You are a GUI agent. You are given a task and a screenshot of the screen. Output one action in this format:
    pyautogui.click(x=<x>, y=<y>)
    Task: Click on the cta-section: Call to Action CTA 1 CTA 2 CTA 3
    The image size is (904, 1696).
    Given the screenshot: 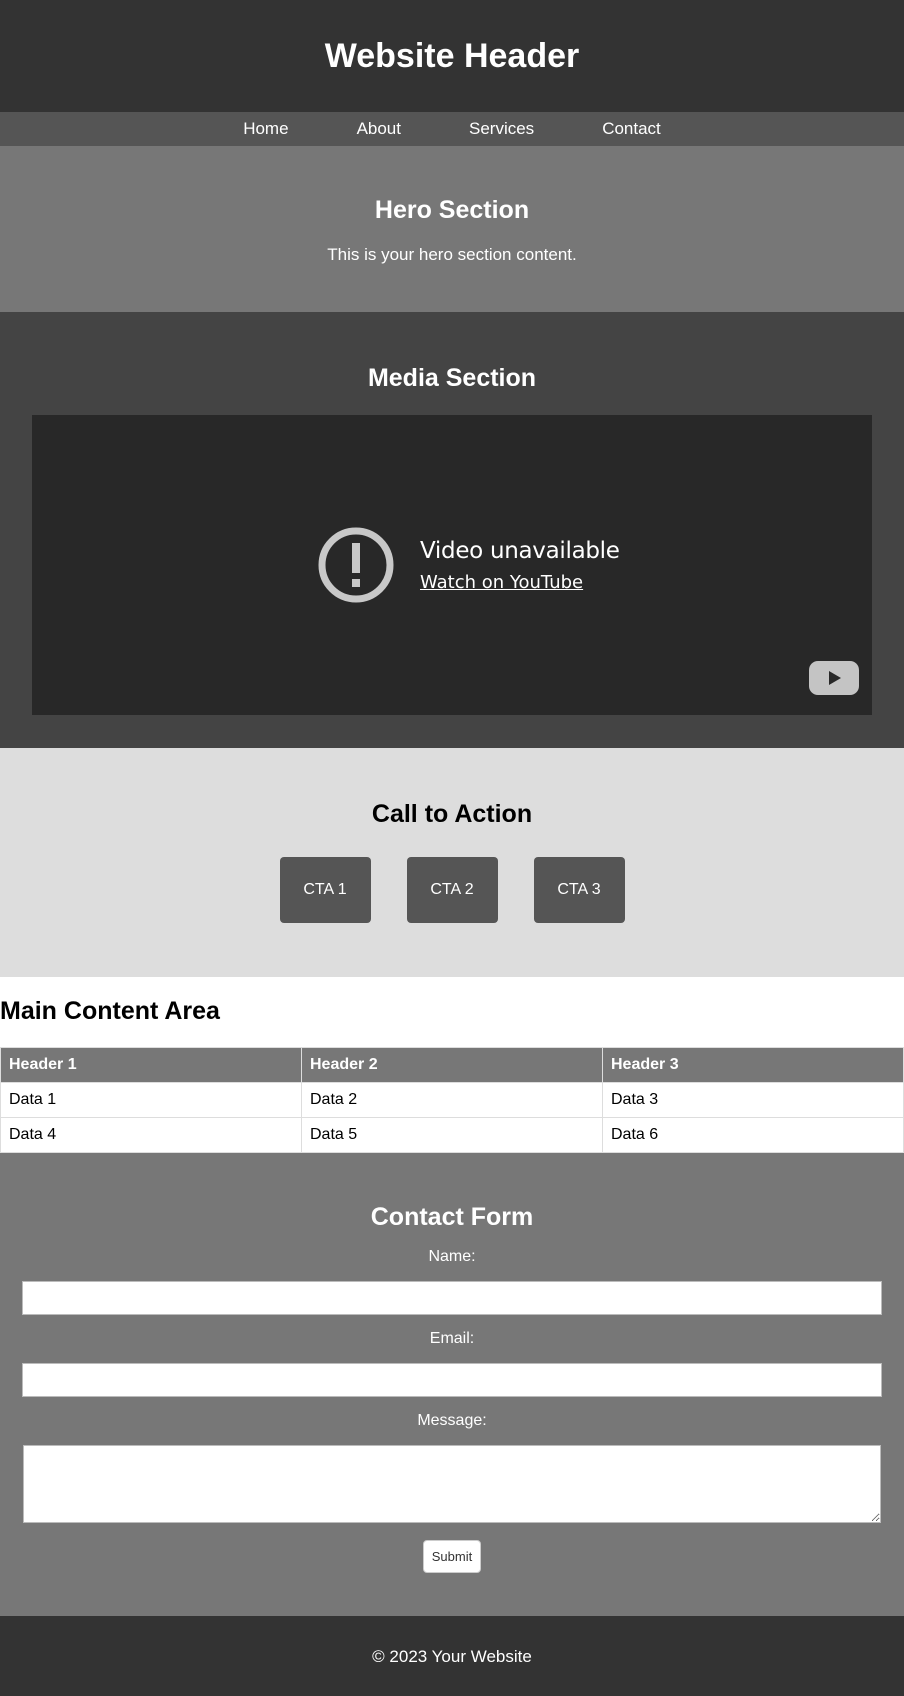 What is the action you would take?
    pyautogui.click(x=452, y=862)
    